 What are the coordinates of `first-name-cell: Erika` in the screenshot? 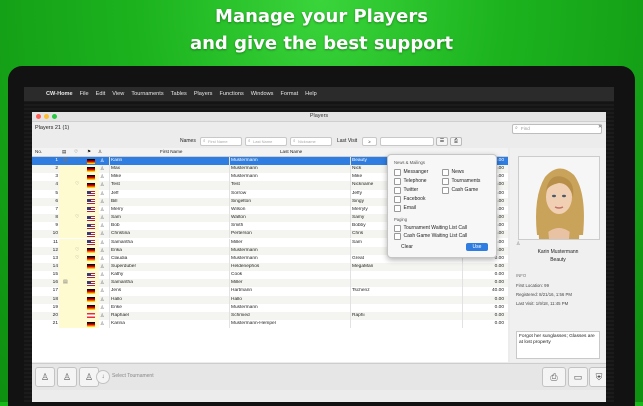 It's located at (116, 250).